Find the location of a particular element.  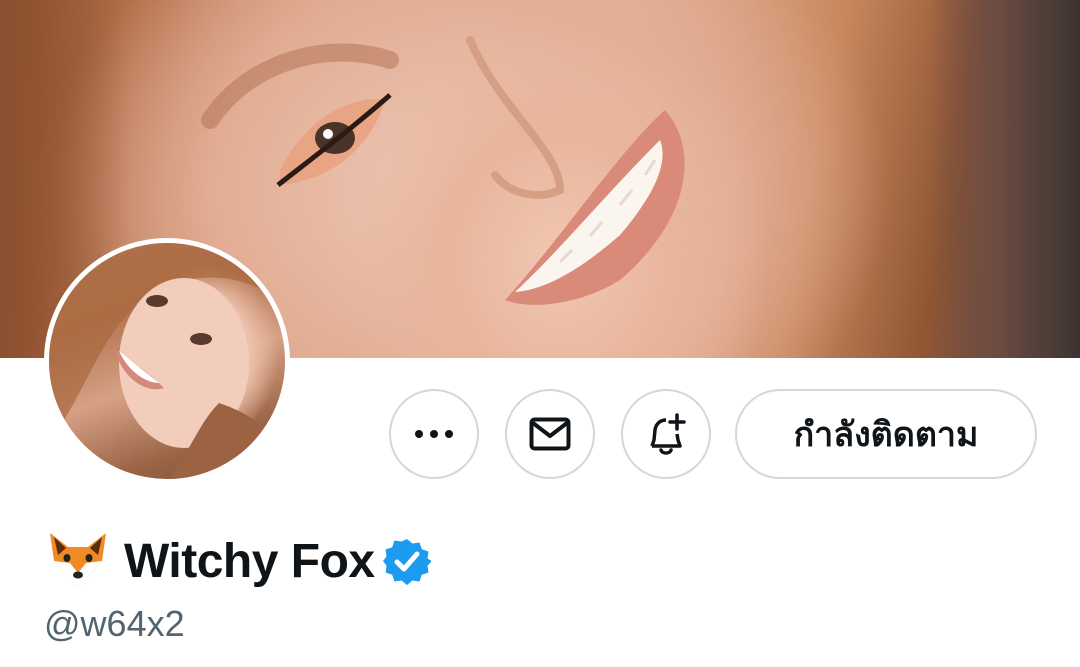

message-button is located at coordinates (550, 434).